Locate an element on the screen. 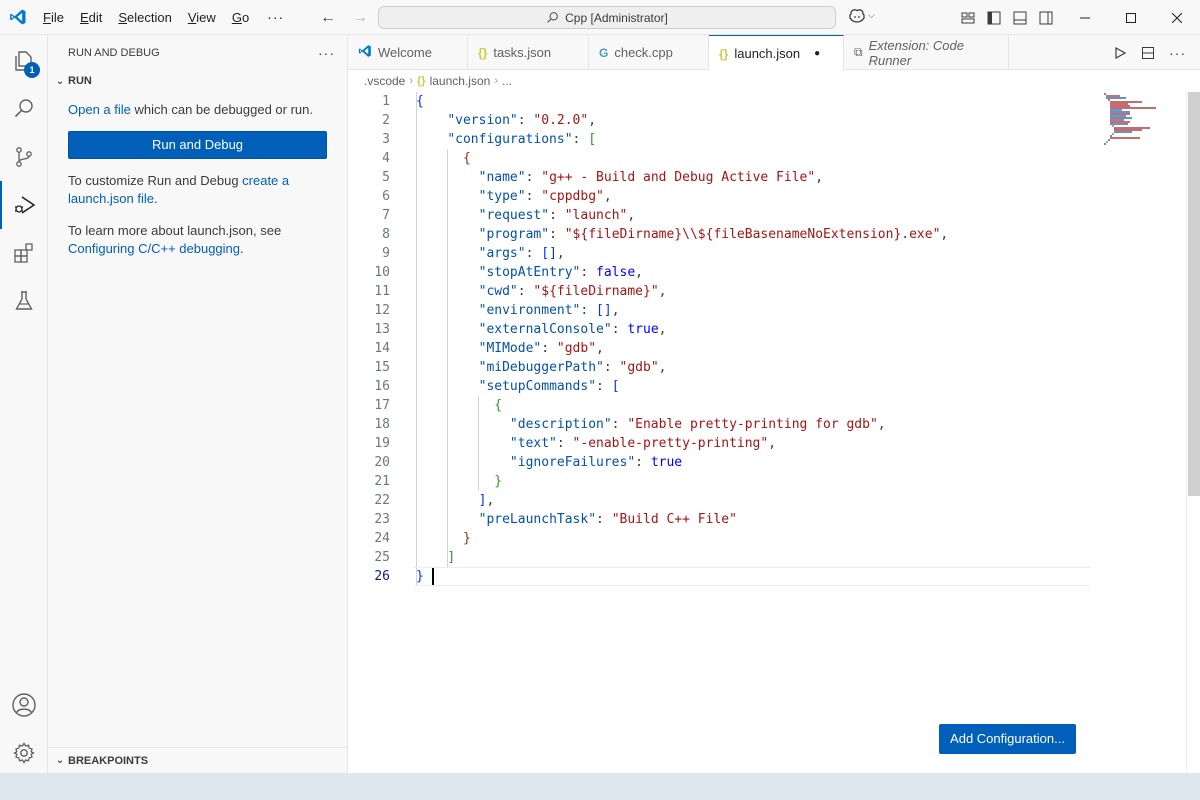  customize-layout-icon is located at coordinates (968, 18).